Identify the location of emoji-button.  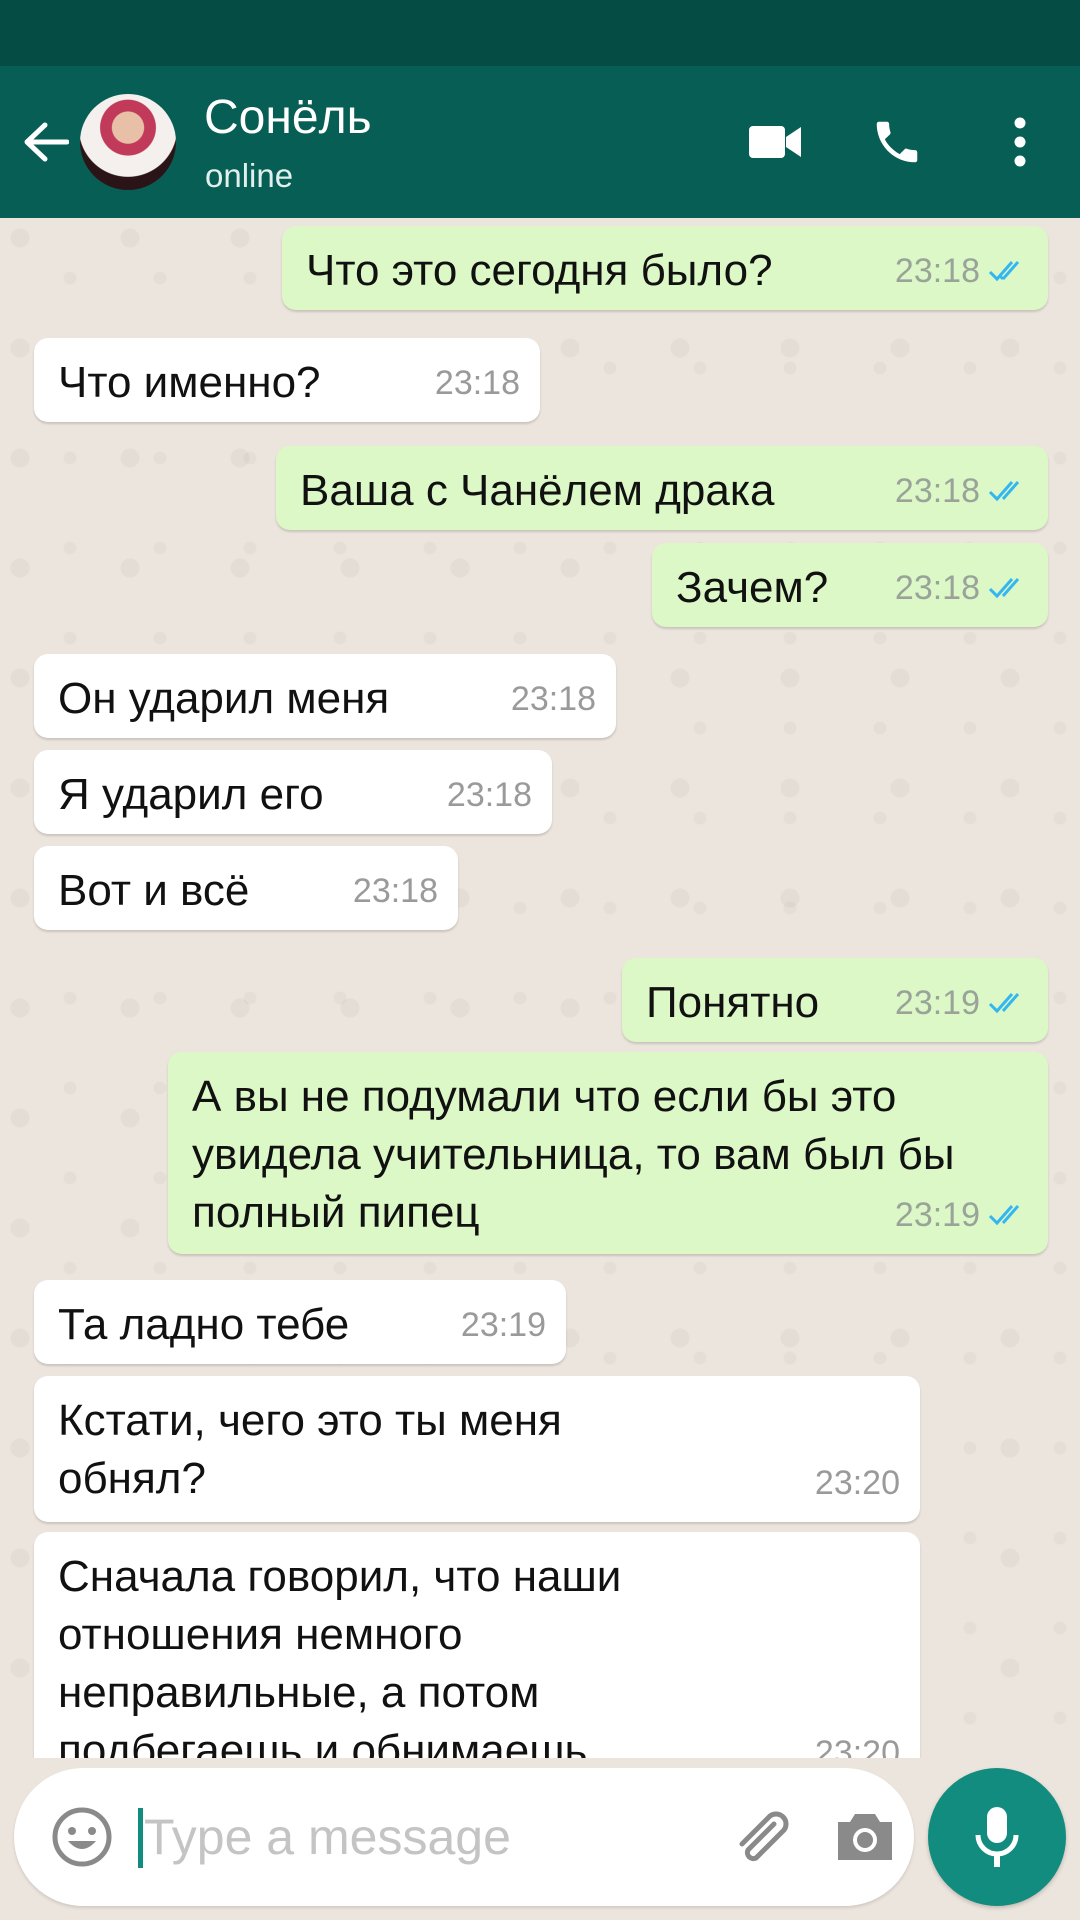
(82, 1837).